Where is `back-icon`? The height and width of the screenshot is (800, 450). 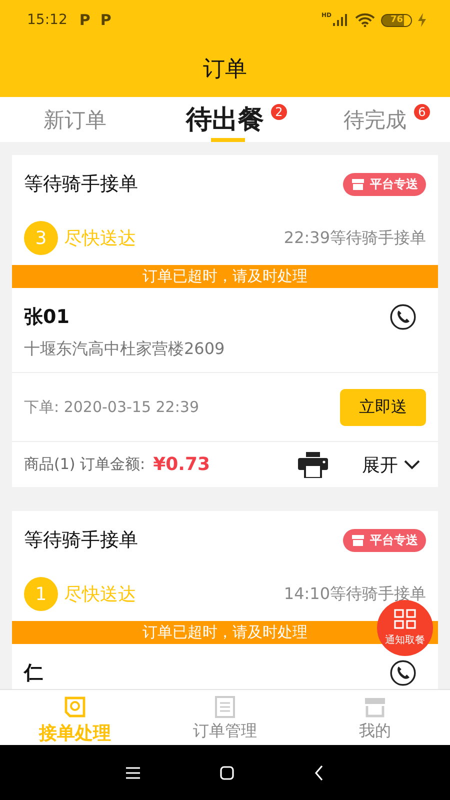 back-icon is located at coordinates (319, 772).